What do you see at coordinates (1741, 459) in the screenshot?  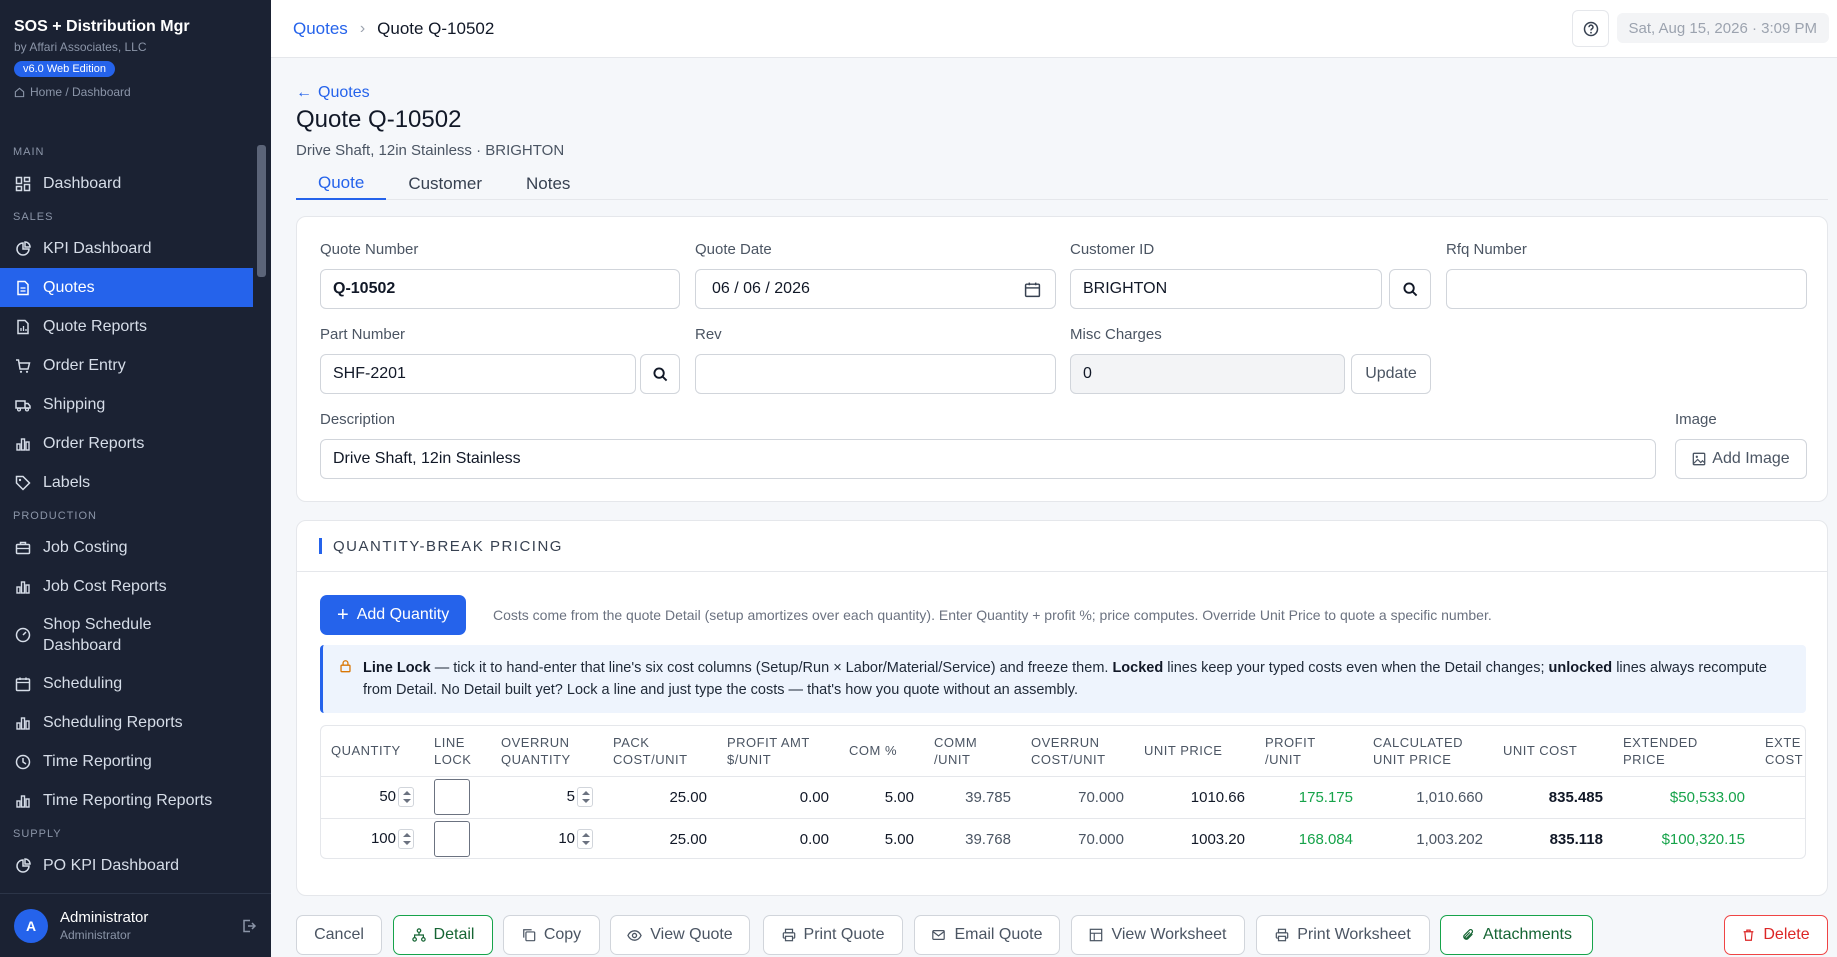 I see `add-image-button: Add Image` at bounding box center [1741, 459].